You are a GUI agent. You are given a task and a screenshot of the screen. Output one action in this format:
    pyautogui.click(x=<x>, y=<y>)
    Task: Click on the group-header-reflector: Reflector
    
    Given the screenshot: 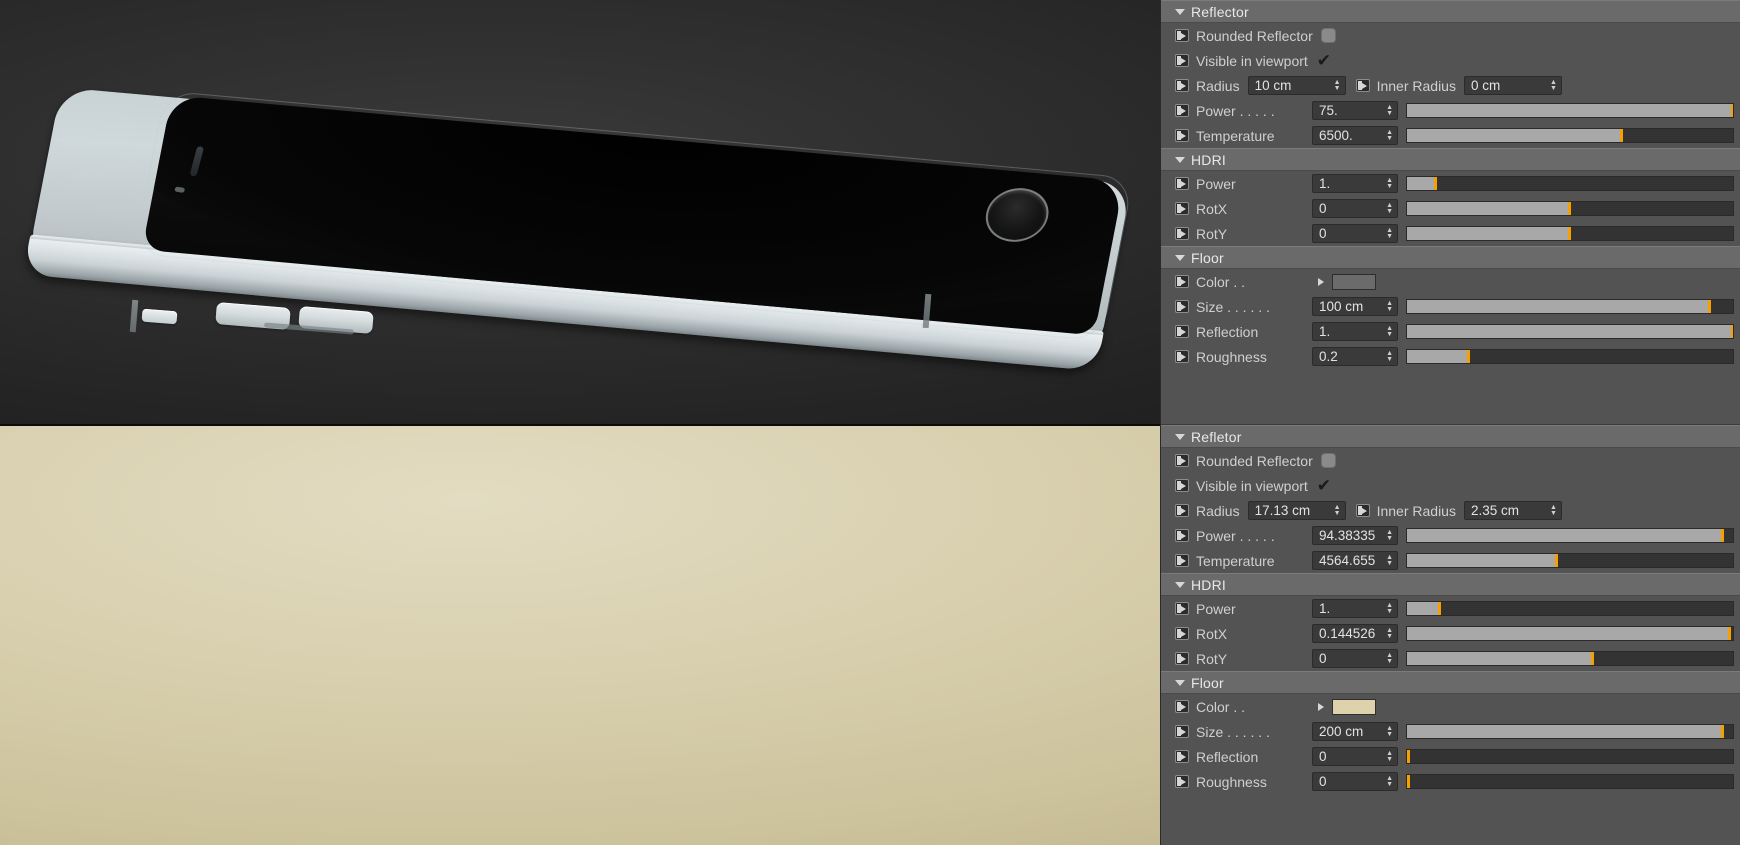 What is the action you would take?
    pyautogui.click(x=1450, y=11)
    